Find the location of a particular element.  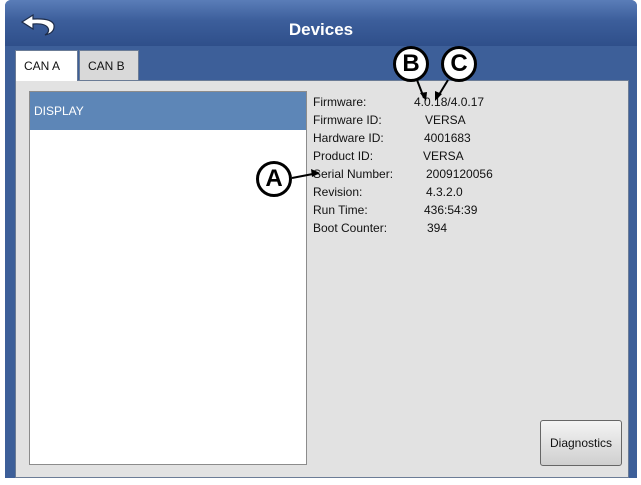

firmware-label: Firmware: is located at coordinates (340, 102).